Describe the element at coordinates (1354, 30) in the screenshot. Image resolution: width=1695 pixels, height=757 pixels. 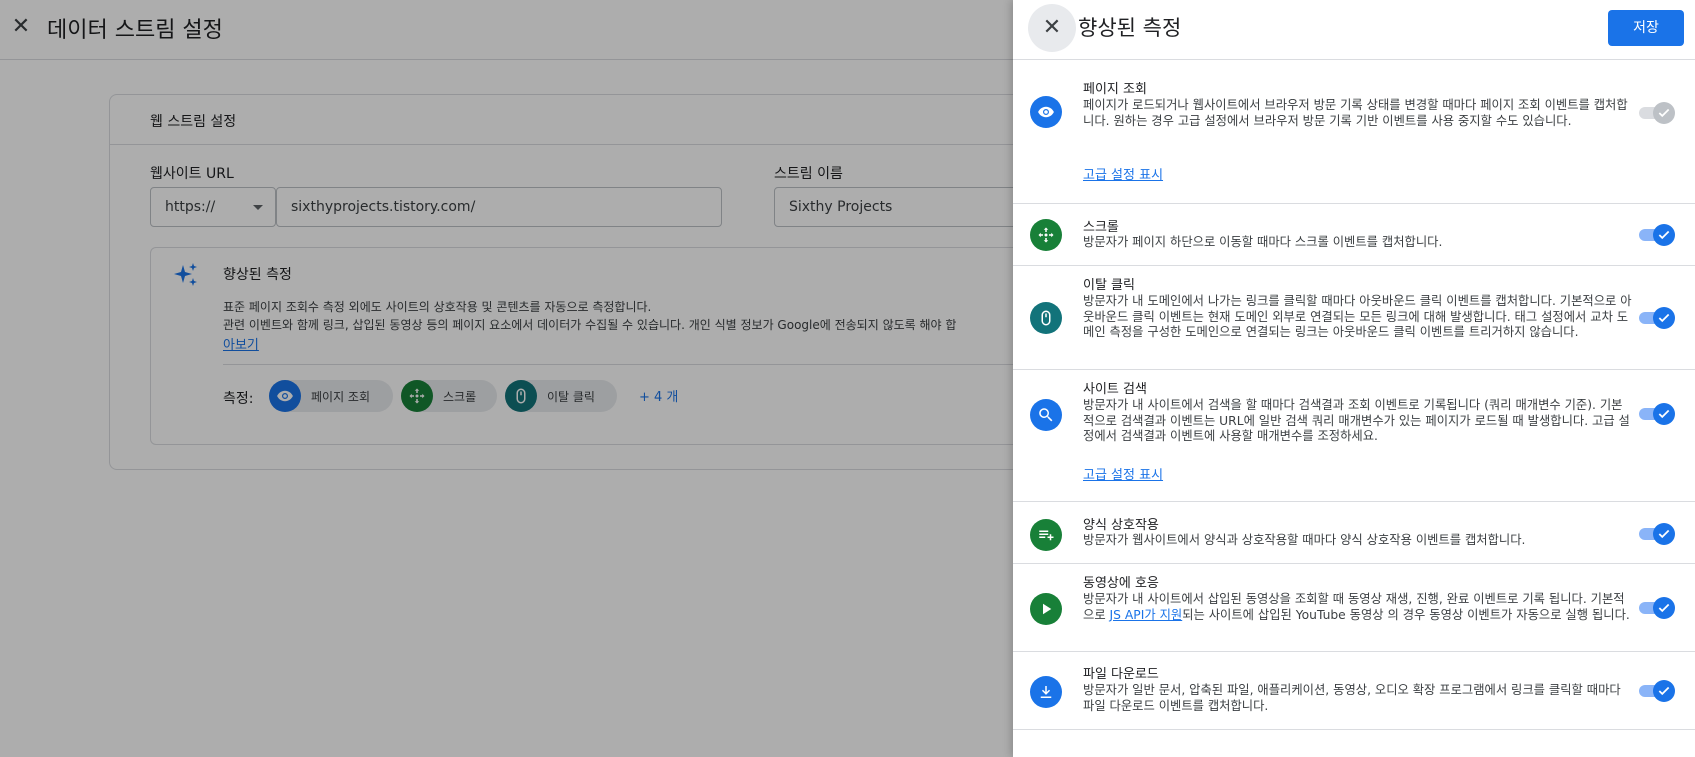
I see `panel-header: ✕ 향상된 측정 저장` at that location.